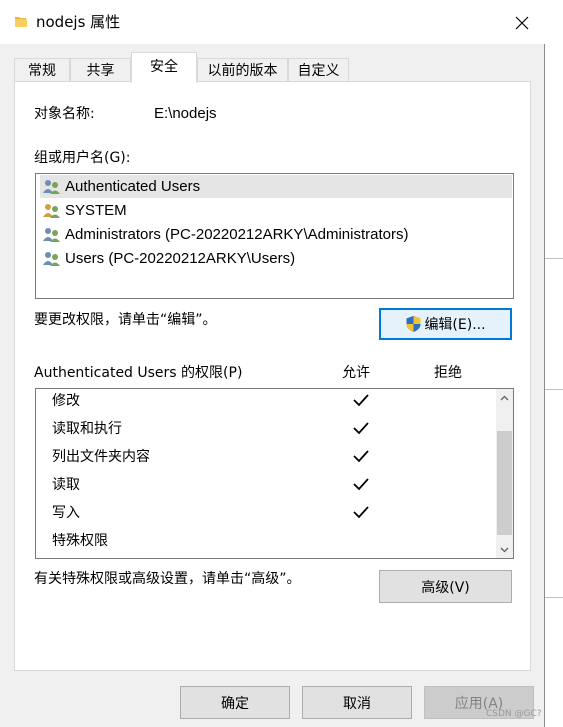 The image size is (563, 727). Describe the element at coordinates (96, 210) in the screenshot. I see `group-item-label: SYSTEM` at that location.